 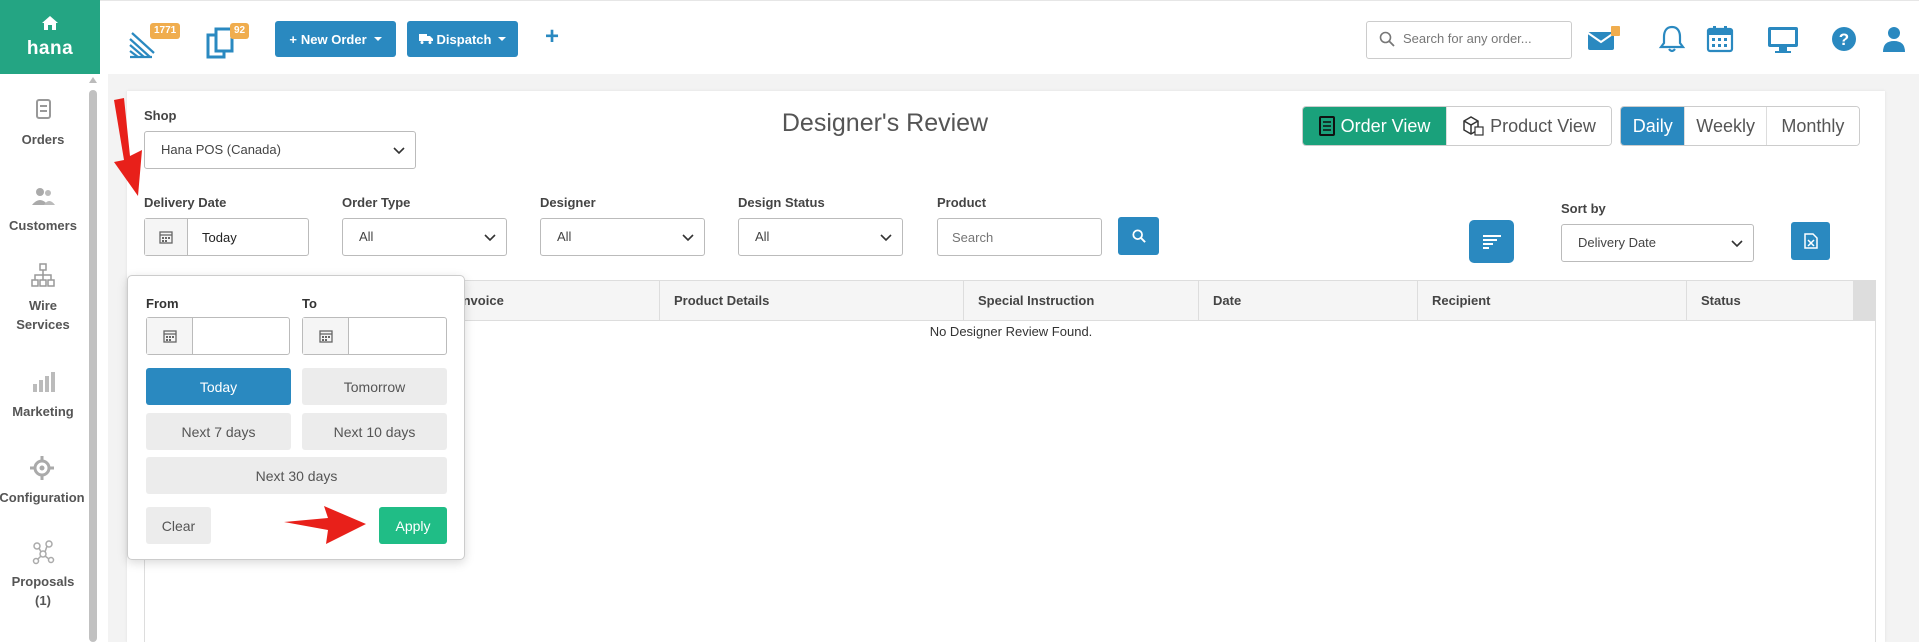 I want to click on brand-home-link: hana, so click(x=50, y=37).